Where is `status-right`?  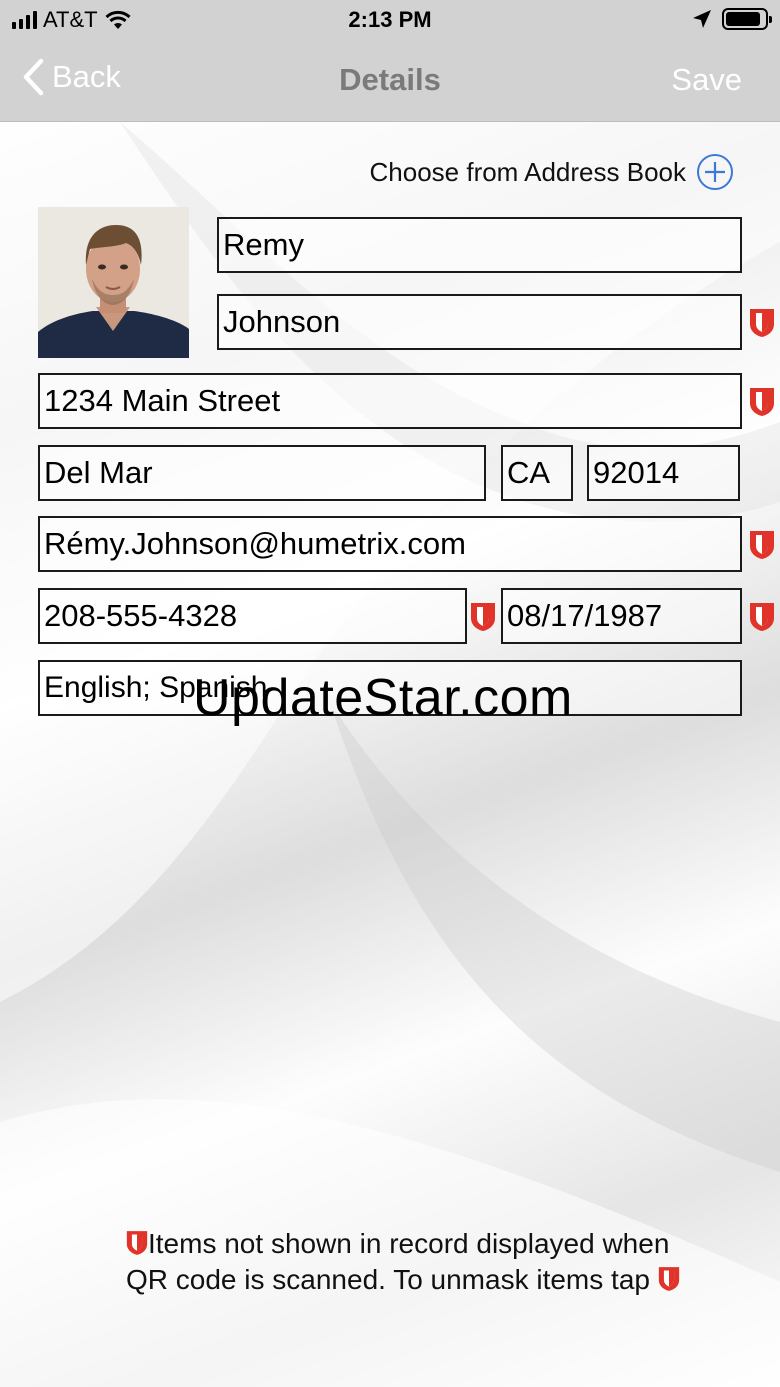 status-right is located at coordinates (732, 19).